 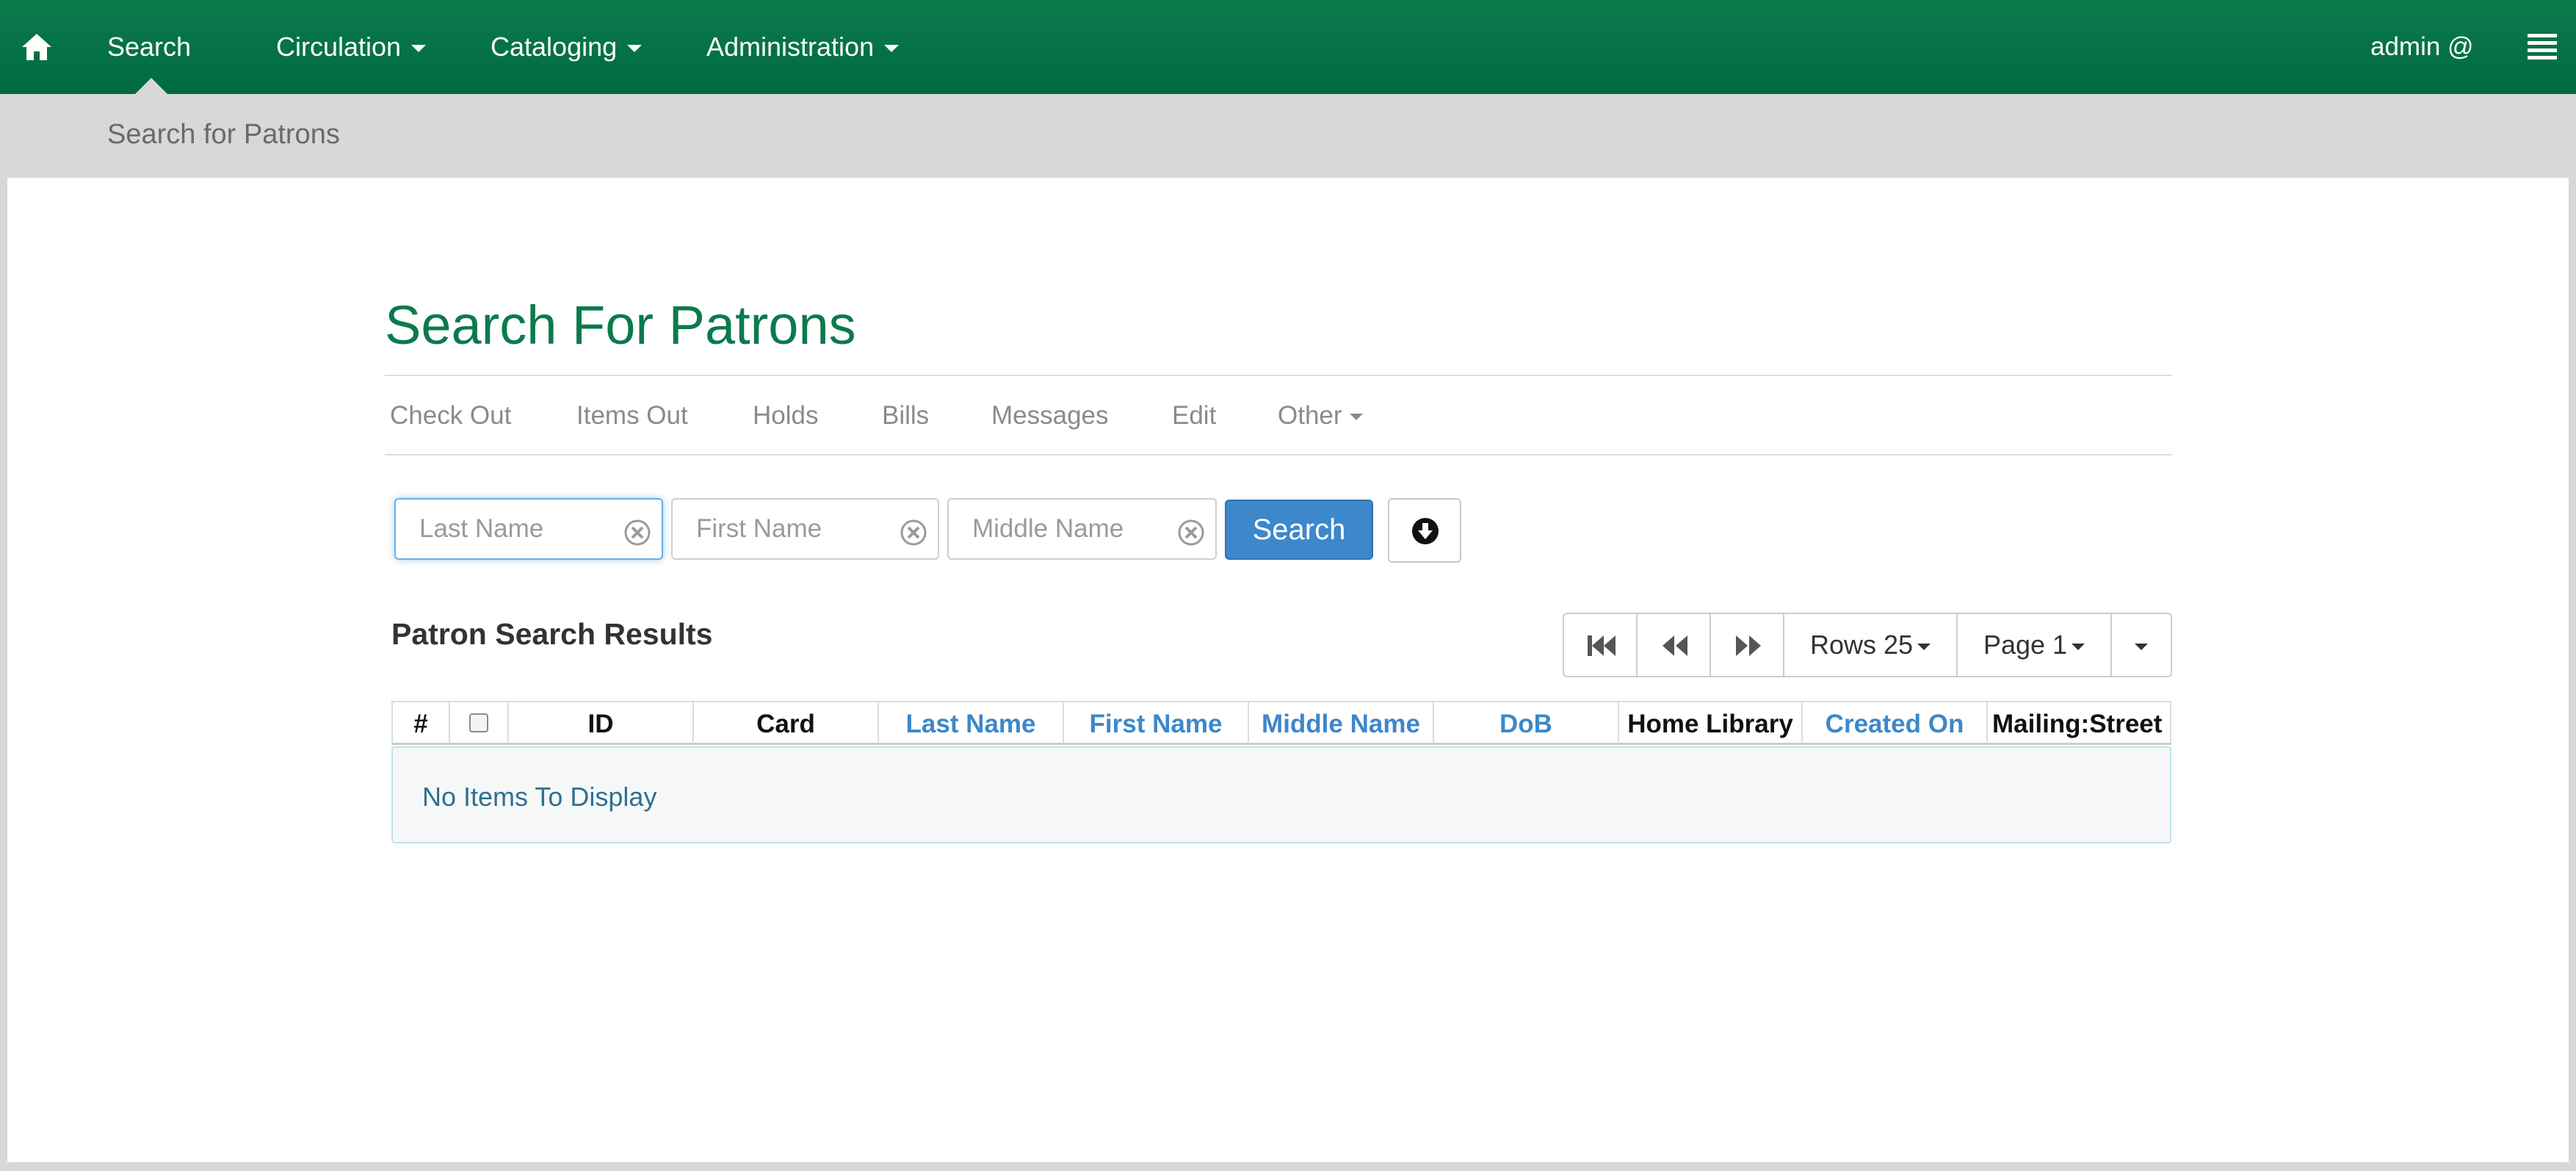 What do you see at coordinates (1050, 415) in the screenshot?
I see `patron-nav-messages: Messages` at bounding box center [1050, 415].